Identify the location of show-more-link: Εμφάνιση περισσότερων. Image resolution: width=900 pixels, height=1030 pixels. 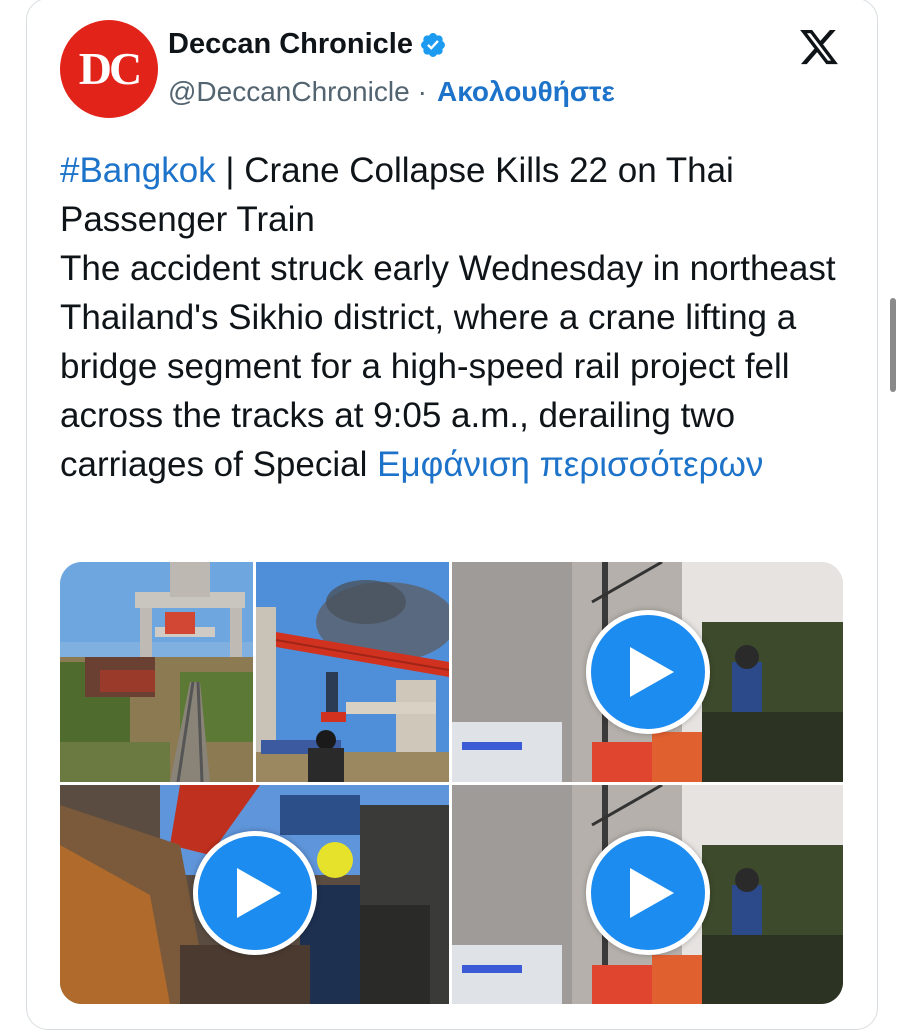
(570, 464).